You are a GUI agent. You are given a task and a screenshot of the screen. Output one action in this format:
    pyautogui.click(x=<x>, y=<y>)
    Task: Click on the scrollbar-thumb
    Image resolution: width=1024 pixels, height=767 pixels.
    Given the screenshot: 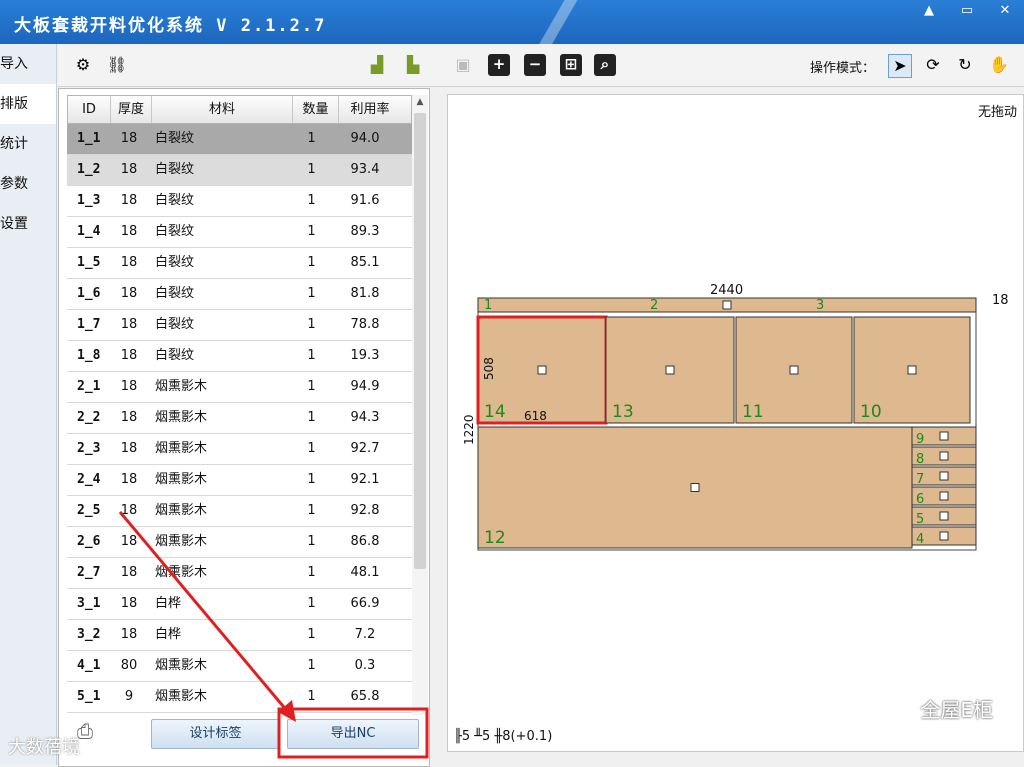 What is the action you would take?
    pyautogui.click(x=420, y=341)
    